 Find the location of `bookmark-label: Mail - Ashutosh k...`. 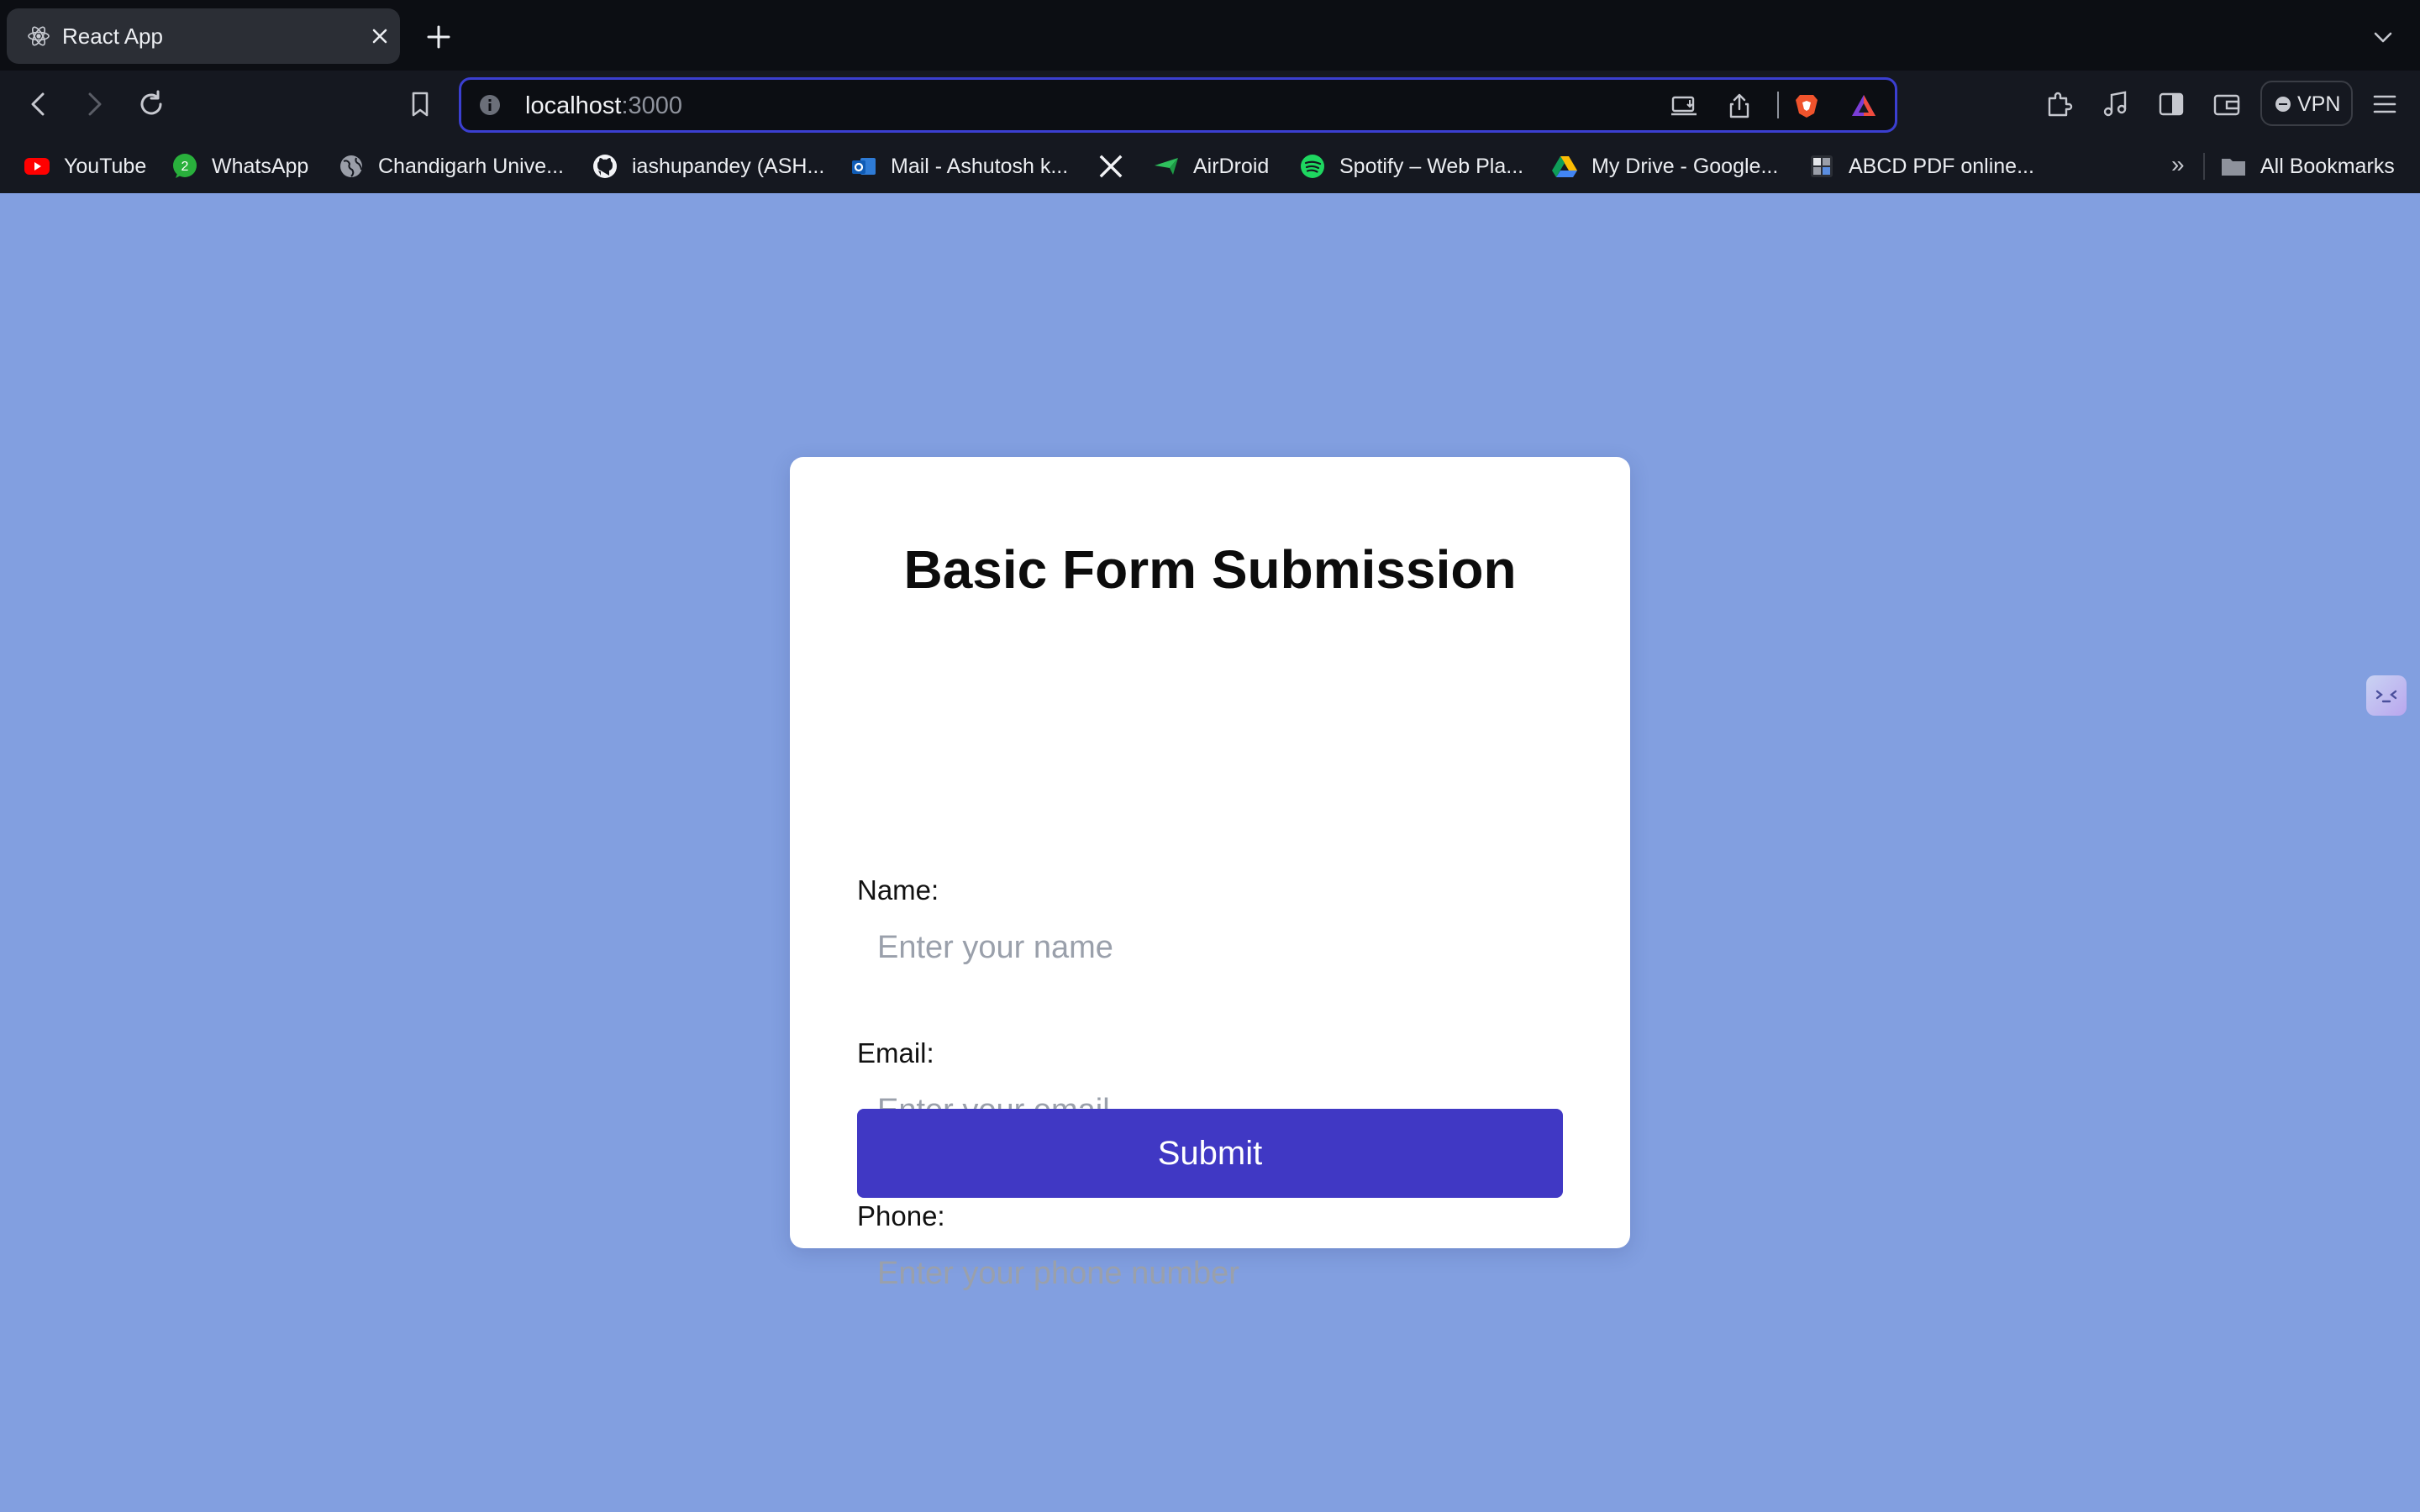

bookmark-label: Mail - Ashutosh k... is located at coordinates (980, 166).